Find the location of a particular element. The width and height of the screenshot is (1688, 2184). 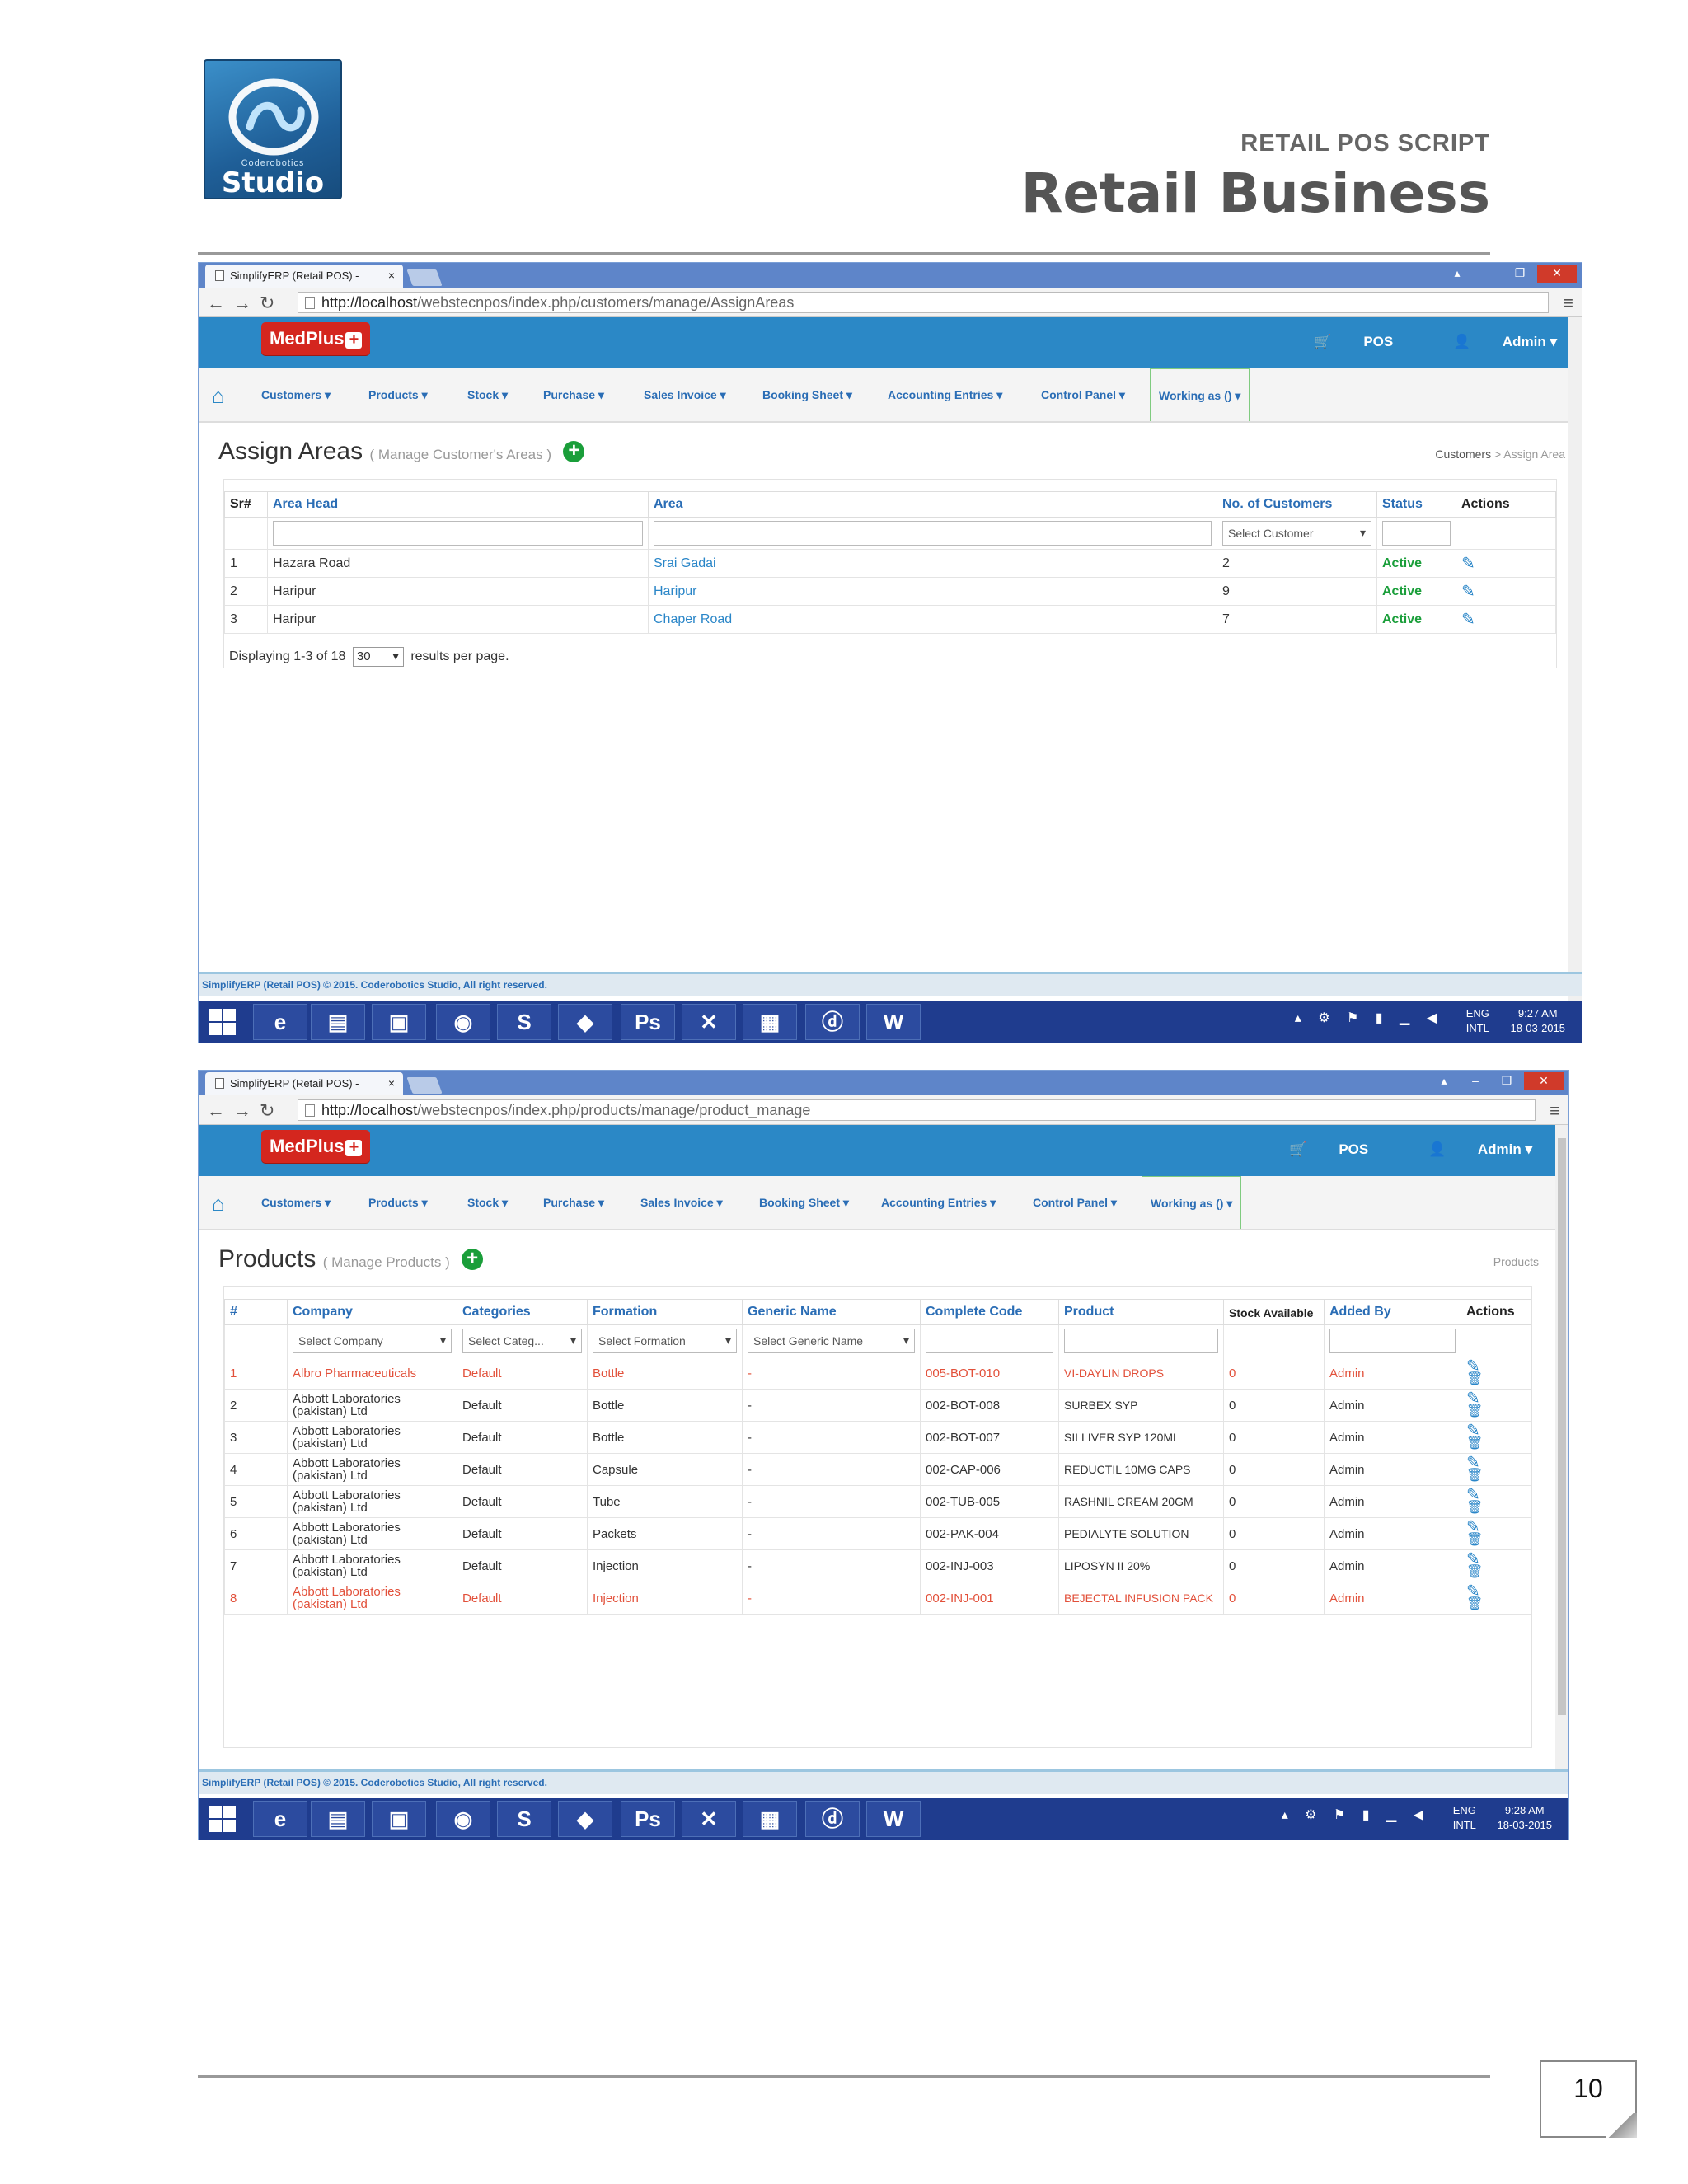

col-sr: Sr# is located at coordinates (246, 504).